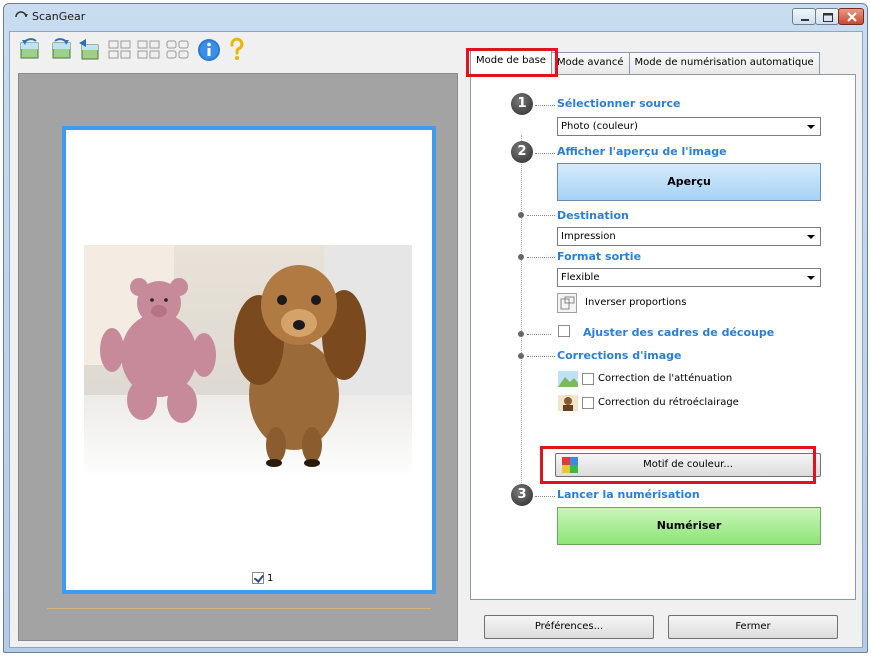 The height and width of the screenshot is (656, 871). Describe the element at coordinates (599, 126) in the screenshot. I see `source-select-value: Photo (couleur)` at that location.